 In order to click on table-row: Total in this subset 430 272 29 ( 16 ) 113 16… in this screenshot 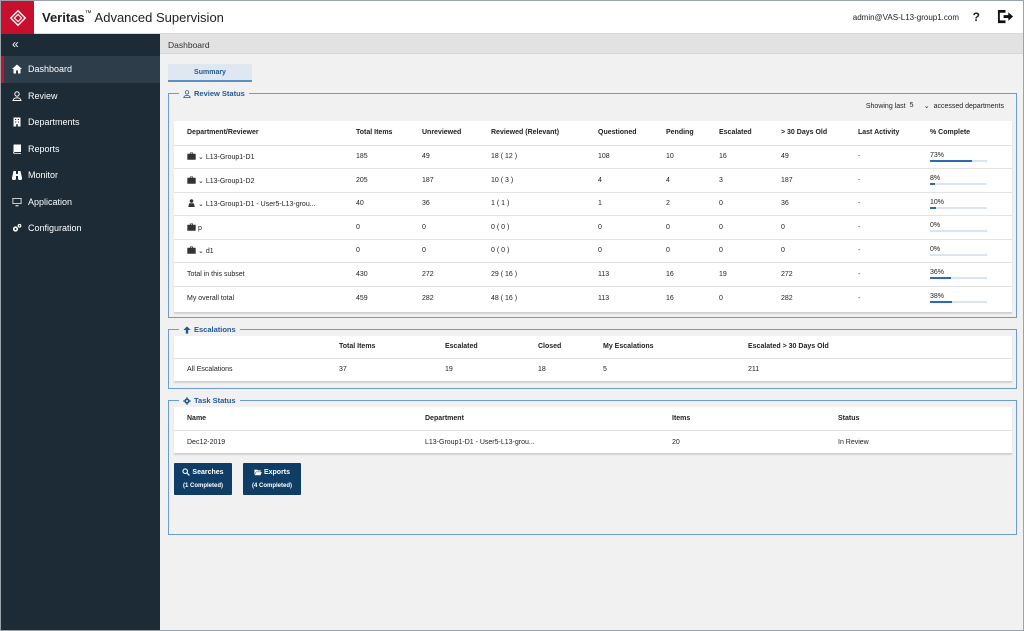, I will do `click(593, 274)`.